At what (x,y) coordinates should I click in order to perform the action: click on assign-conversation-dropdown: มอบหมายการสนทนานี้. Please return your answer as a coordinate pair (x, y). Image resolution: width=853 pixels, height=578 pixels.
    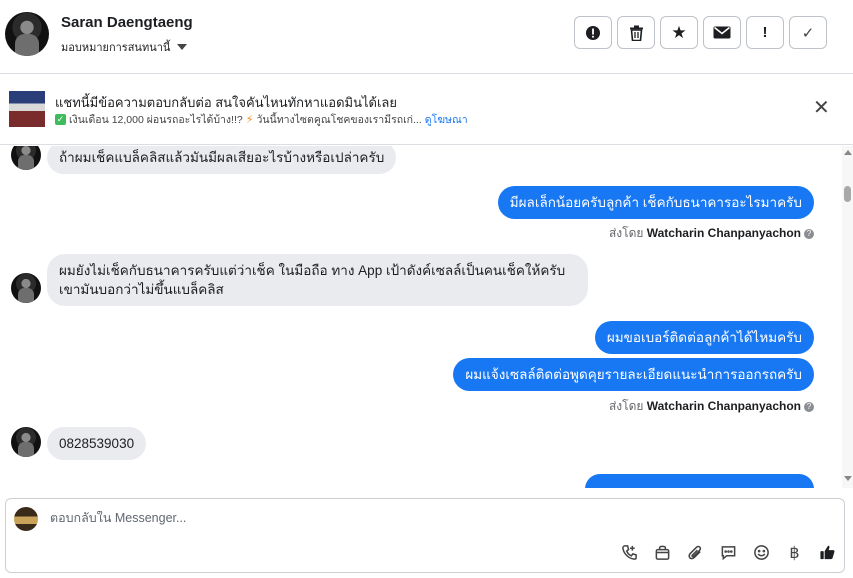
    Looking at the image, I should click on (124, 47).